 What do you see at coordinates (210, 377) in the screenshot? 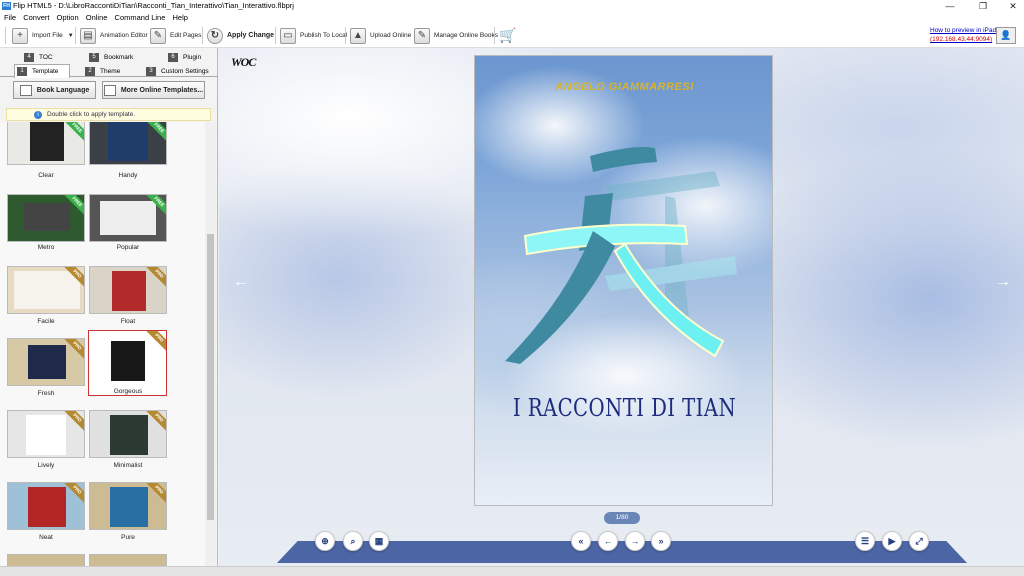
I see `scrollbar-thumb` at bounding box center [210, 377].